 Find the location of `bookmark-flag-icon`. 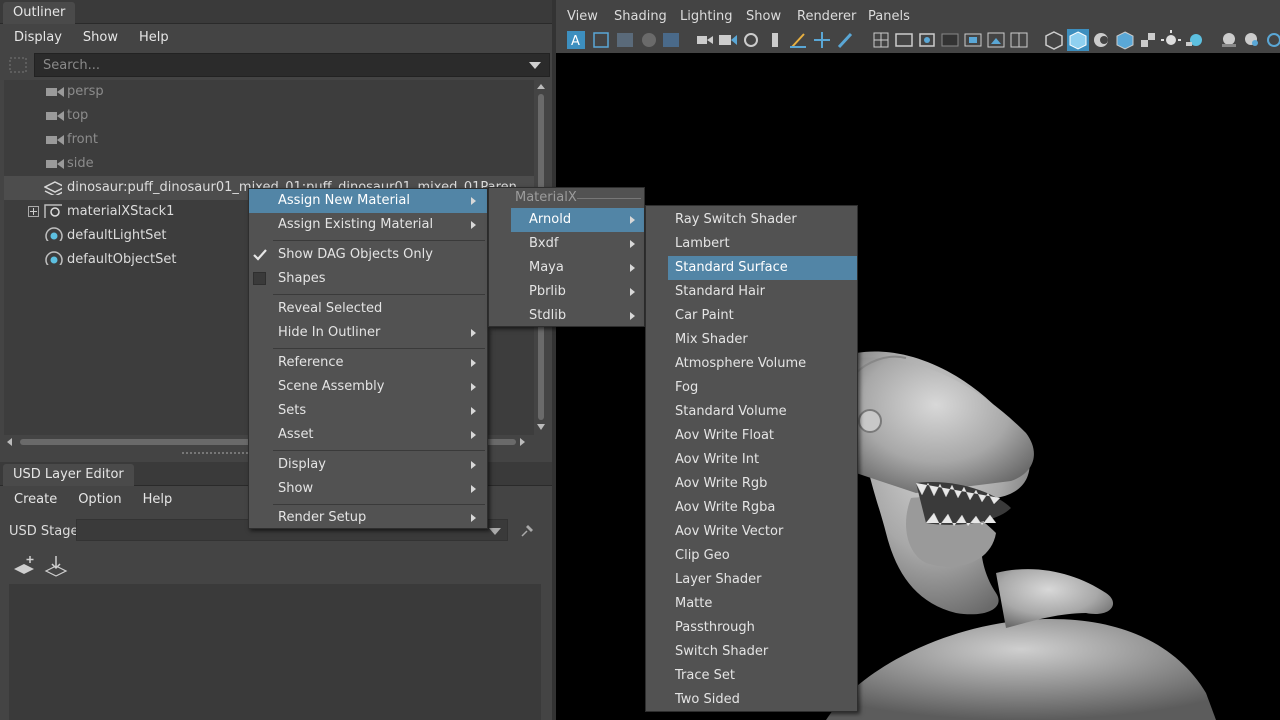

bookmark-flag-icon is located at coordinates (775, 40).